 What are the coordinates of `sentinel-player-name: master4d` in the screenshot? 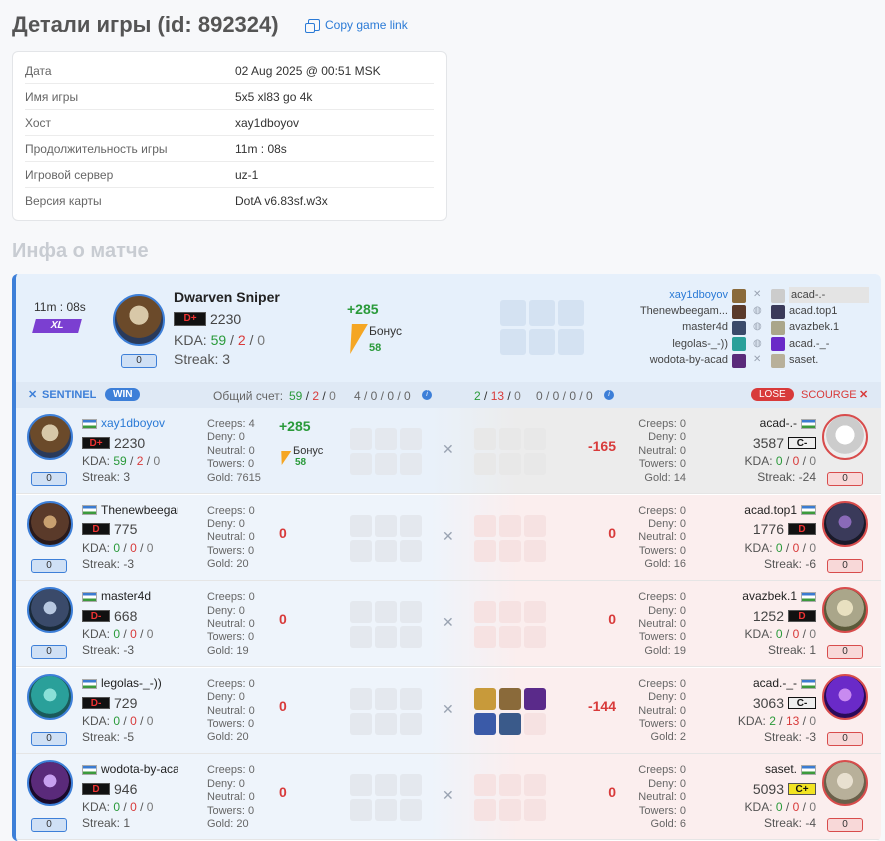 It's located at (672, 327).